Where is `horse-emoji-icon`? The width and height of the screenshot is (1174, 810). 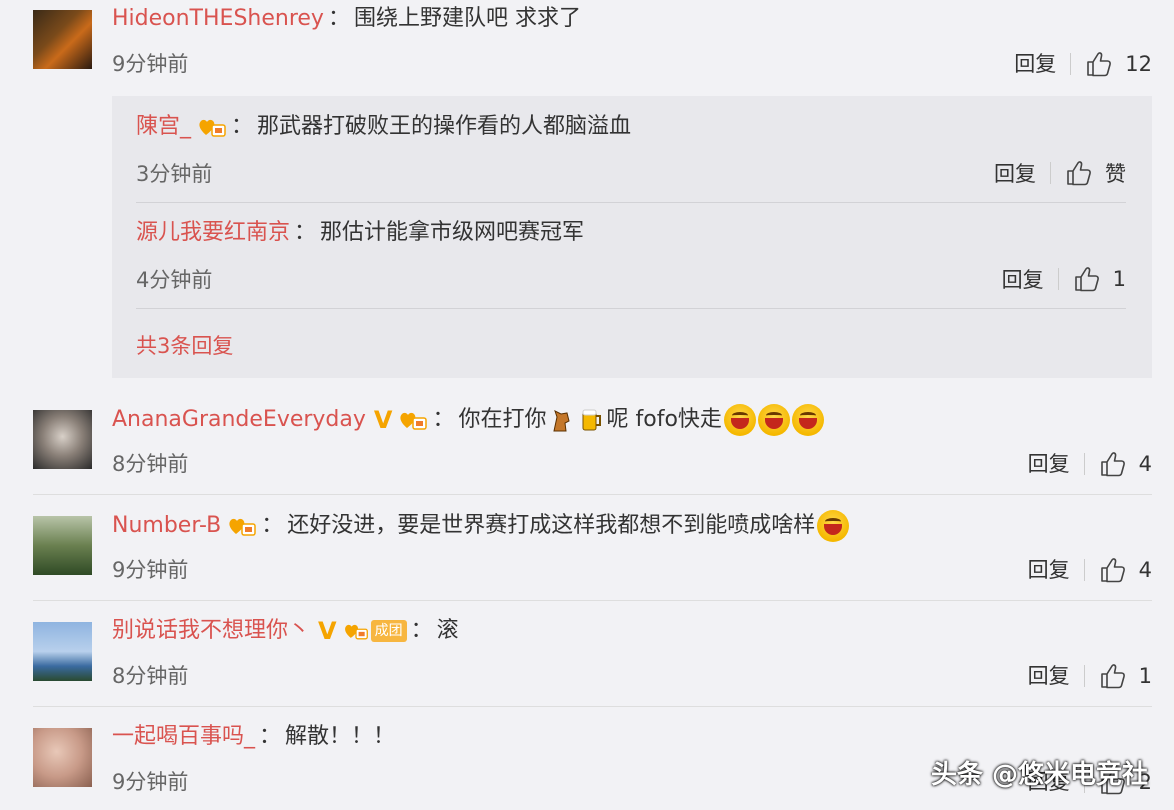 horse-emoji-icon is located at coordinates (561, 421).